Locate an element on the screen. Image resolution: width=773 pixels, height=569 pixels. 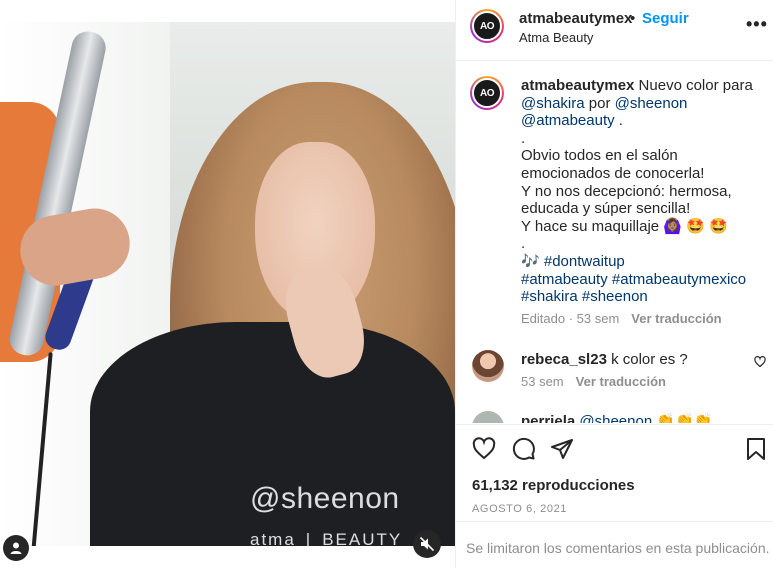
avatar-logo: AO is located at coordinates (487, 26).